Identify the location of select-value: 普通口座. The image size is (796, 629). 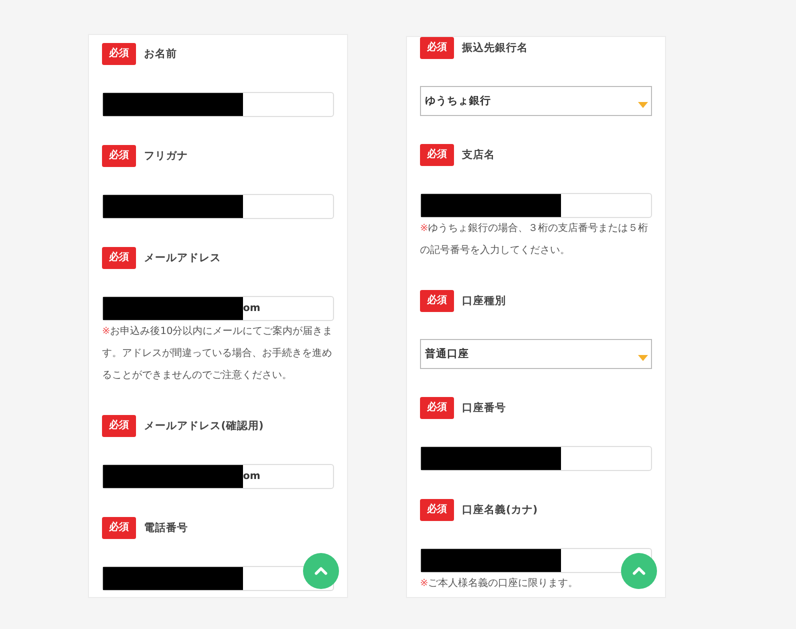
(447, 354).